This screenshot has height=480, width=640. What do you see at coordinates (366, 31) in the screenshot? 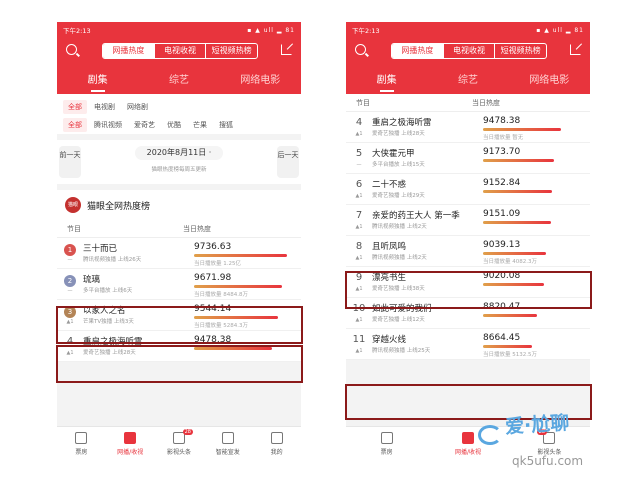
I see `status-time: 下午2:13` at bounding box center [366, 31].